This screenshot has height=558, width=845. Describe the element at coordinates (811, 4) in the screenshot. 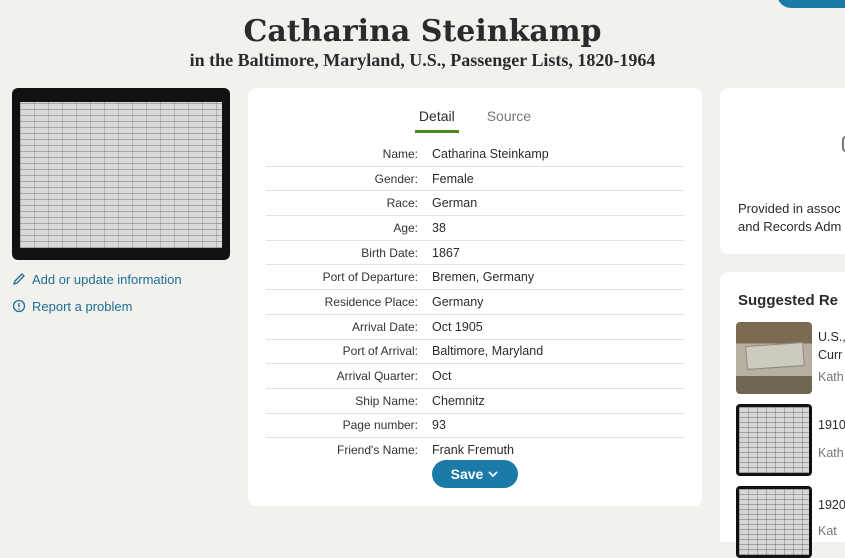

I see `top-button-edge` at that location.